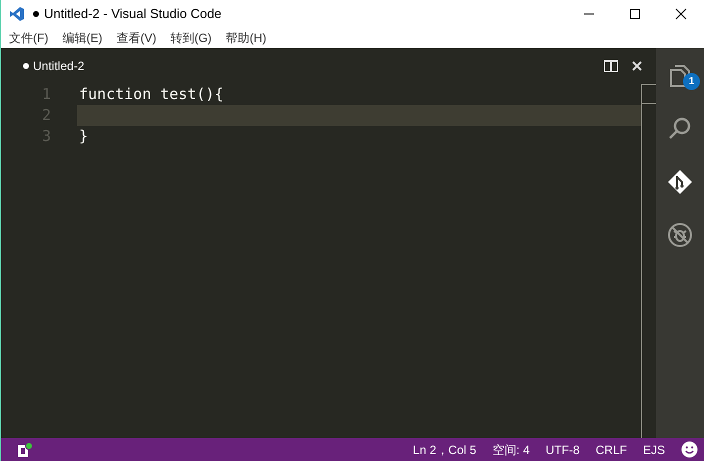 The image size is (704, 461). Describe the element at coordinates (653, 449) in the screenshot. I see `status-item: EJS` at that location.